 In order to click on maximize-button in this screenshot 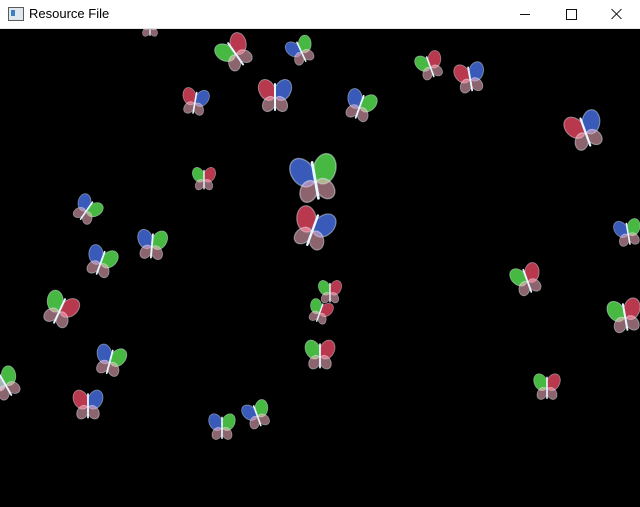, I will do `click(571, 14)`.